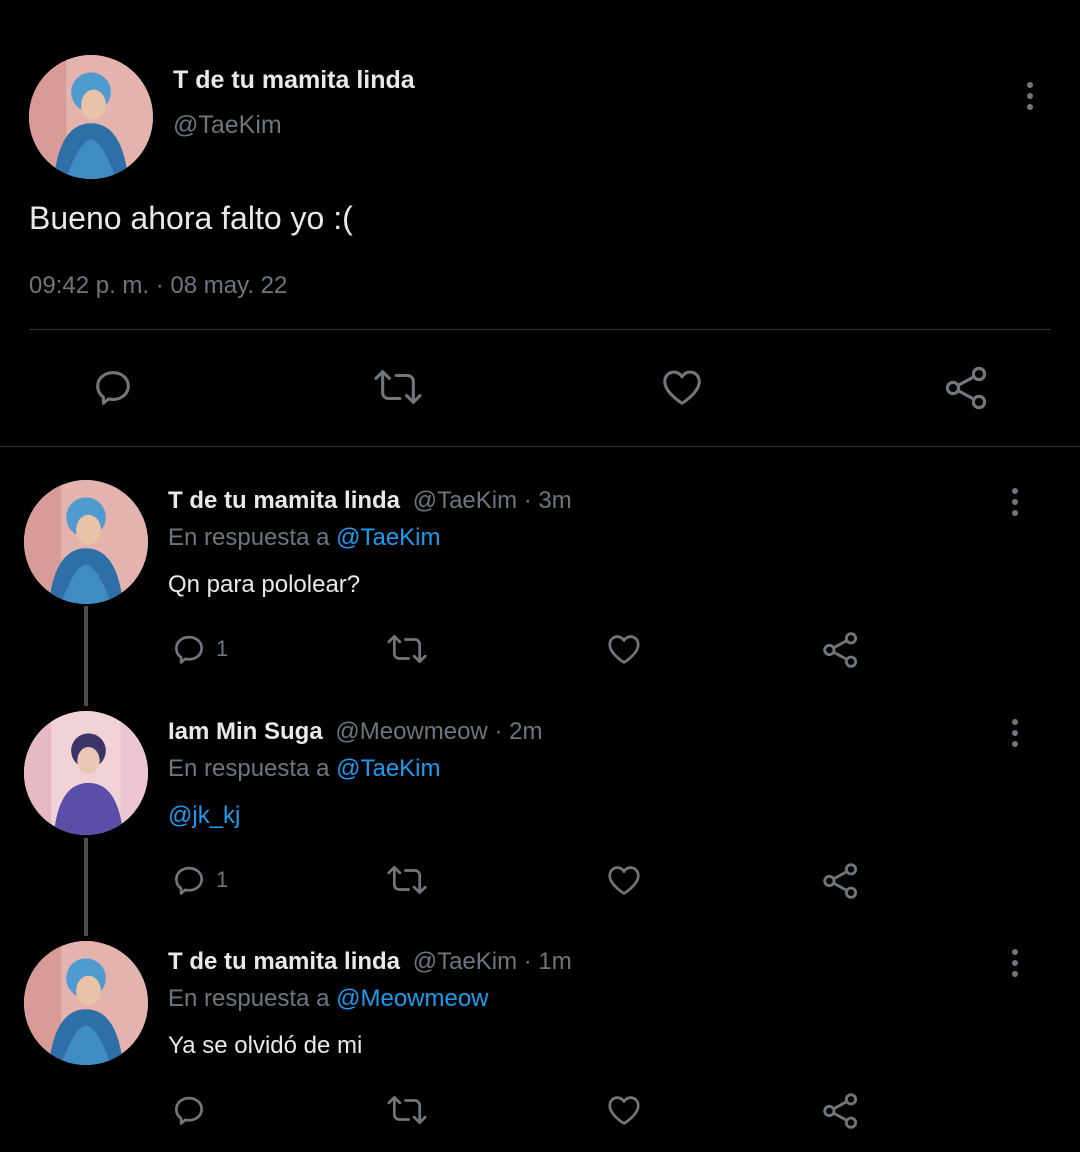 The image size is (1080, 1152). Describe the element at coordinates (158, 285) in the screenshot. I see `tweet-timestamp: 09:42 p. m. · 08 may. 22` at that location.